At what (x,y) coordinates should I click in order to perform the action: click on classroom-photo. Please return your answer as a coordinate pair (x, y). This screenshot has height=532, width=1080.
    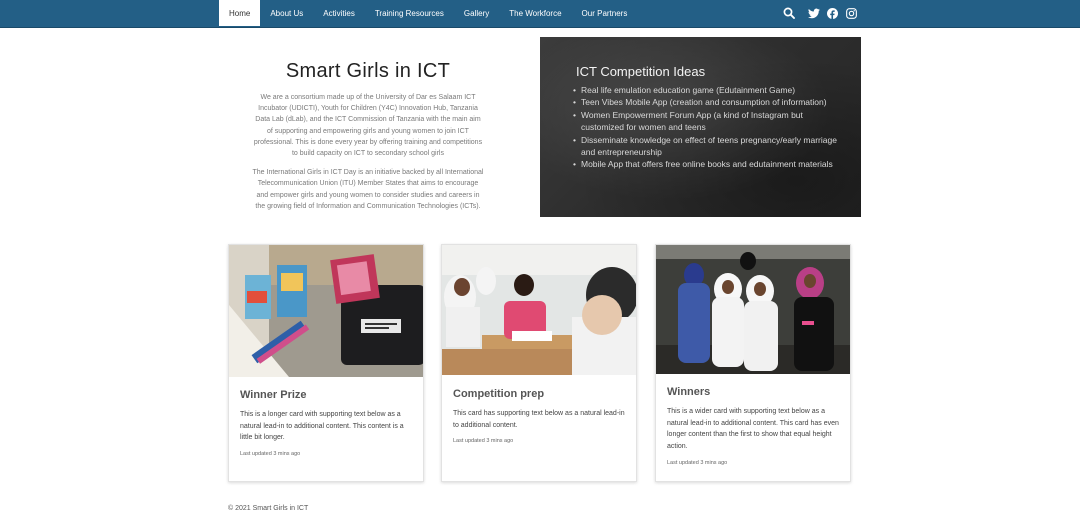
    Looking at the image, I should click on (539, 310).